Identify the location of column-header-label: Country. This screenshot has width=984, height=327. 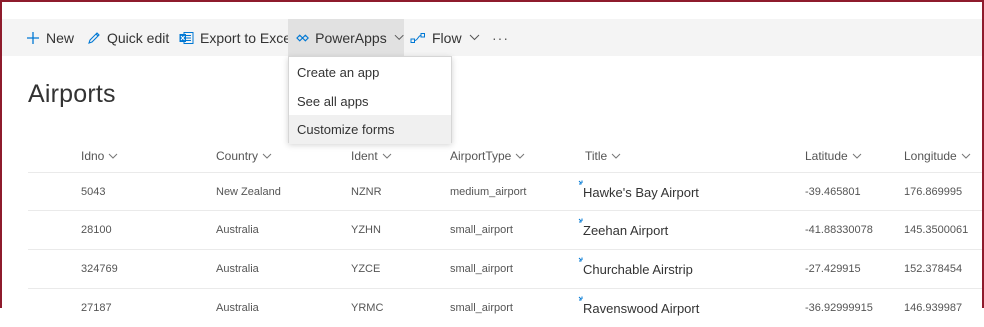
(237, 156).